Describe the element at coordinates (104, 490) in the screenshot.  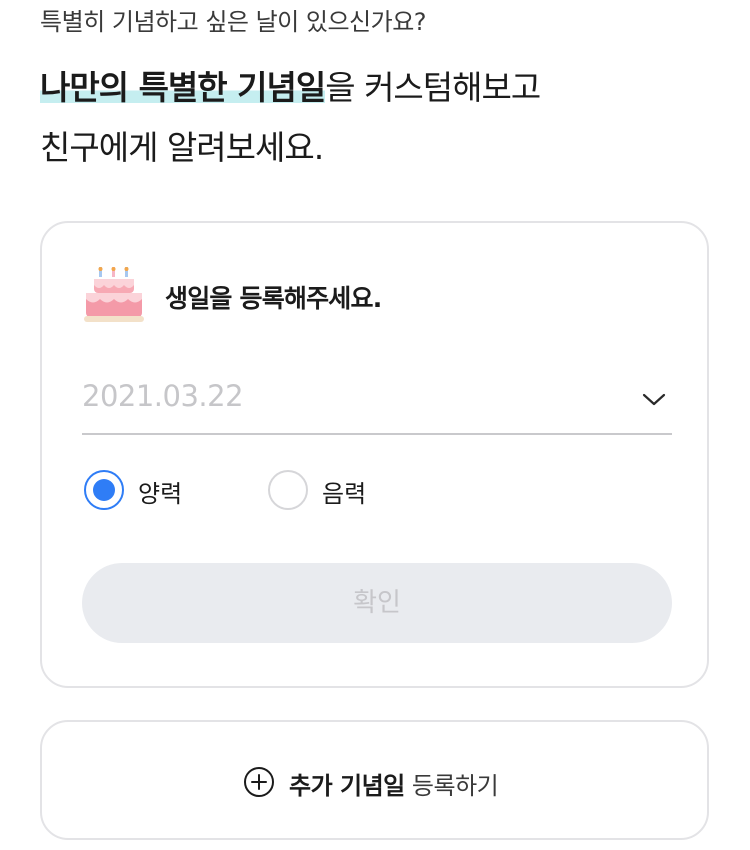
I see `radio-solar-checked-icon` at that location.